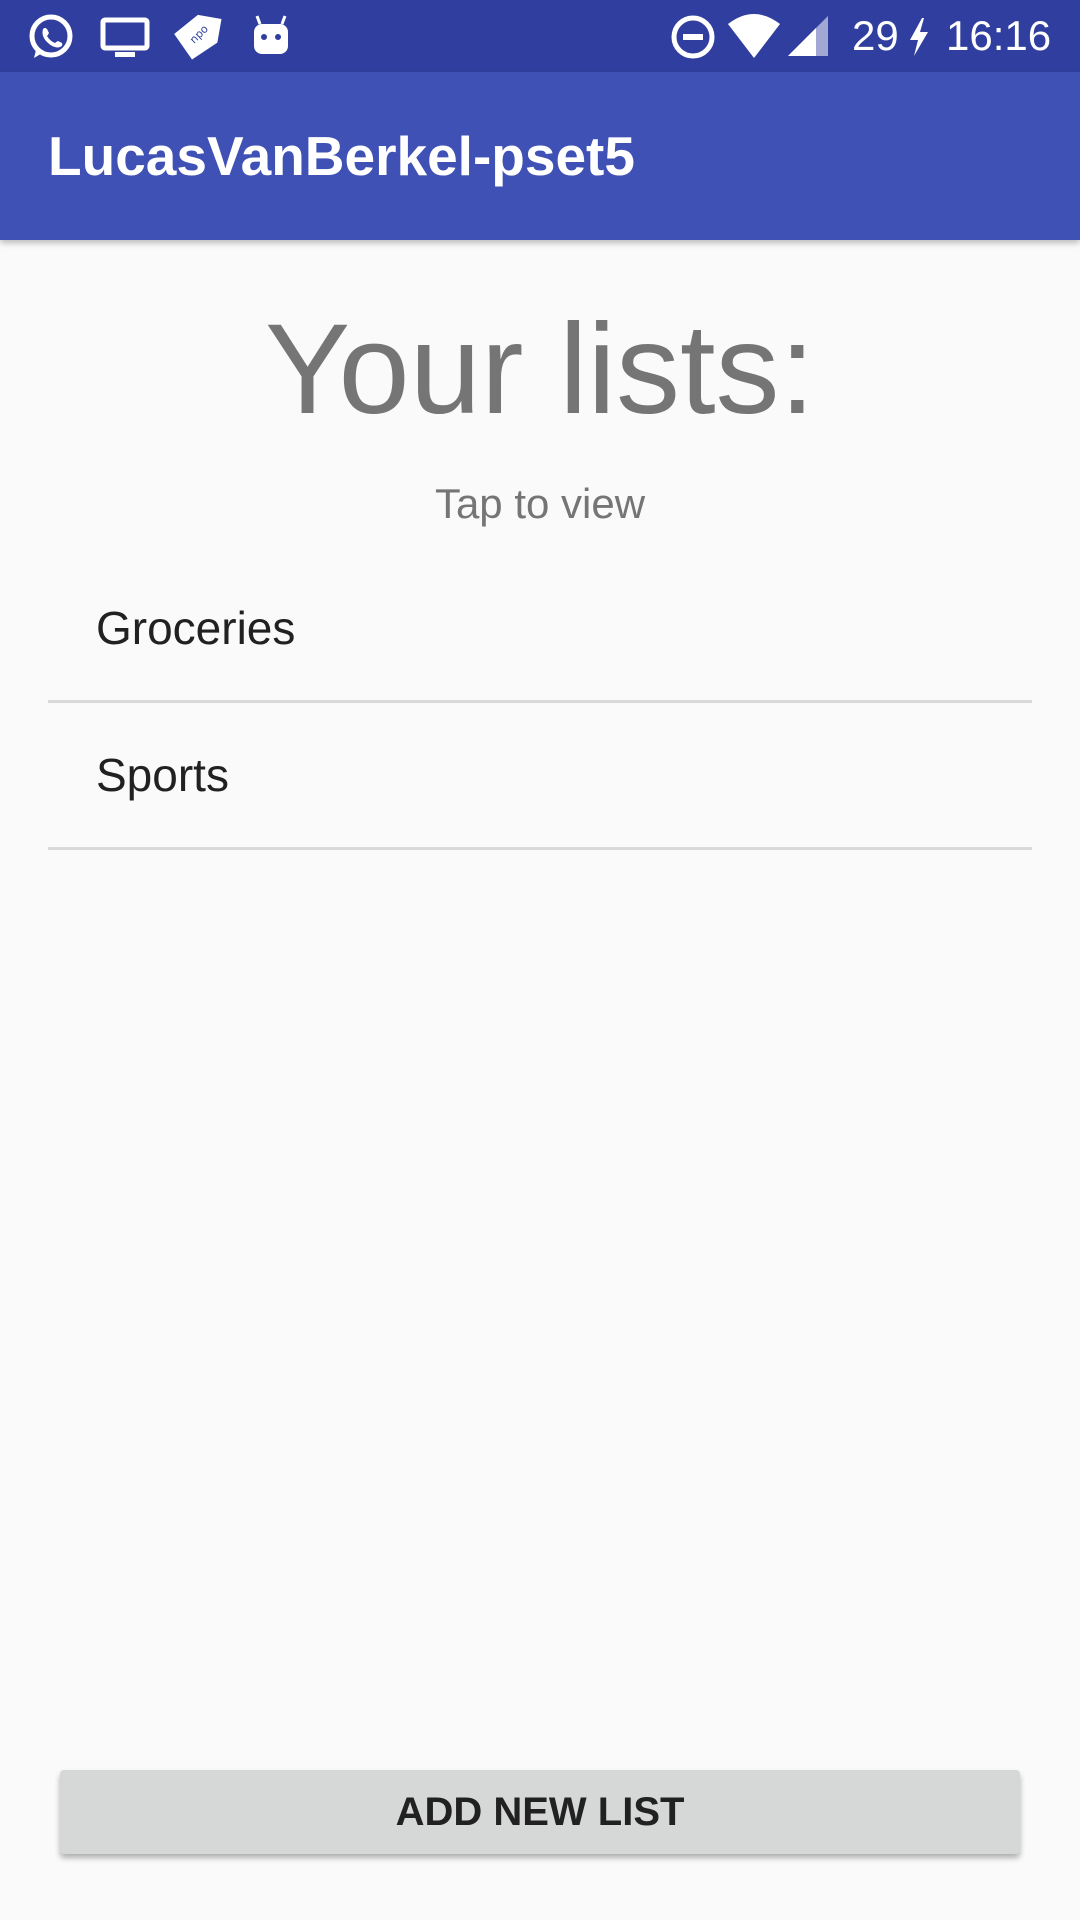 This screenshot has height=1920, width=1080. What do you see at coordinates (196, 628) in the screenshot?
I see `list-item-label: Groceries` at bounding box center [196, 628].